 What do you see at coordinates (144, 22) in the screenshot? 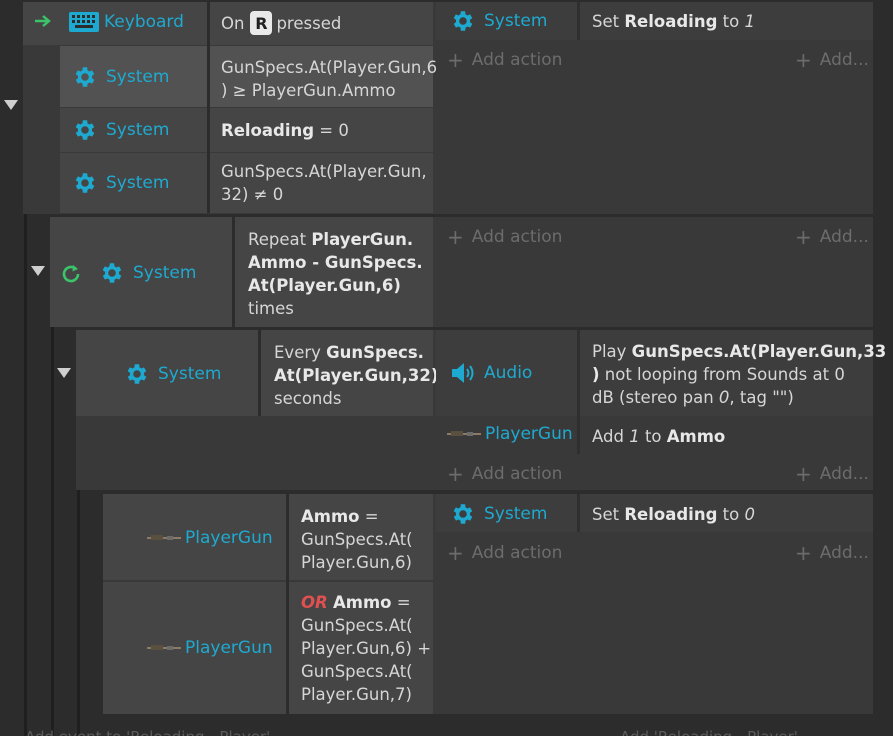
I see `keyboard-label: Keyboard` at bounding box center [144, 22].